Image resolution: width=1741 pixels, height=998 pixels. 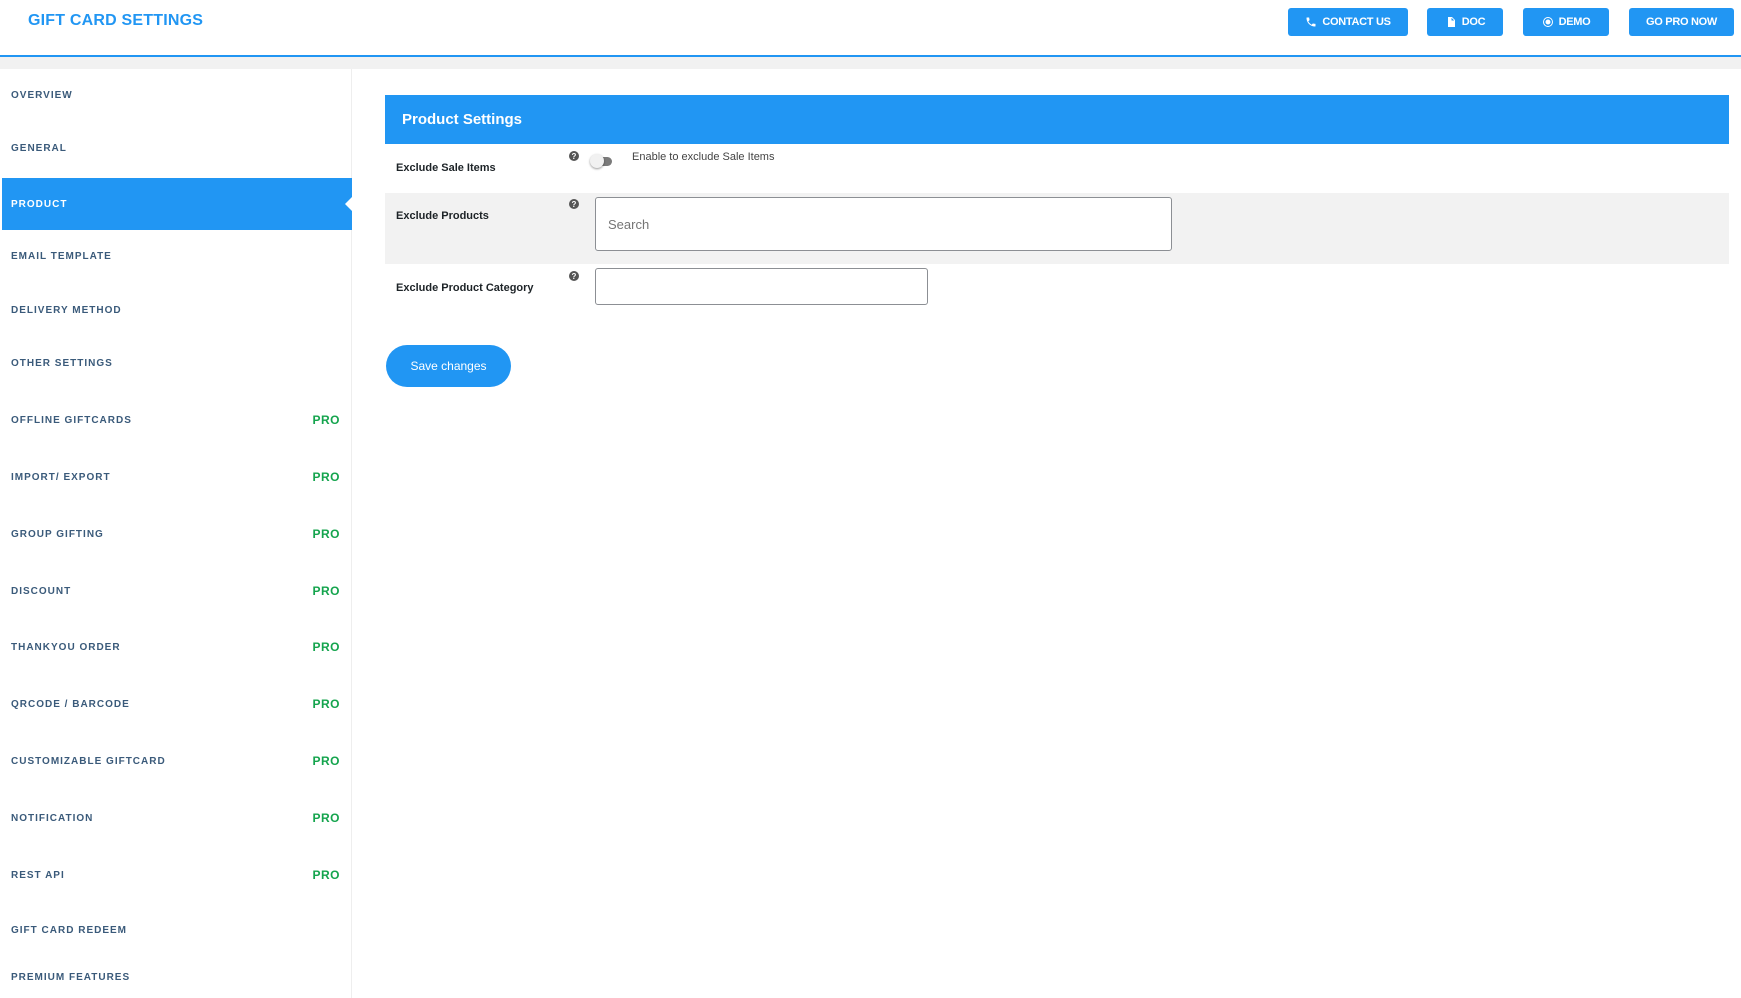 What do you see at coordinates (41, 591) in the screenshot?
I see `sidebar-item-label: DISCOUNT` at bounding box center [41, 591].